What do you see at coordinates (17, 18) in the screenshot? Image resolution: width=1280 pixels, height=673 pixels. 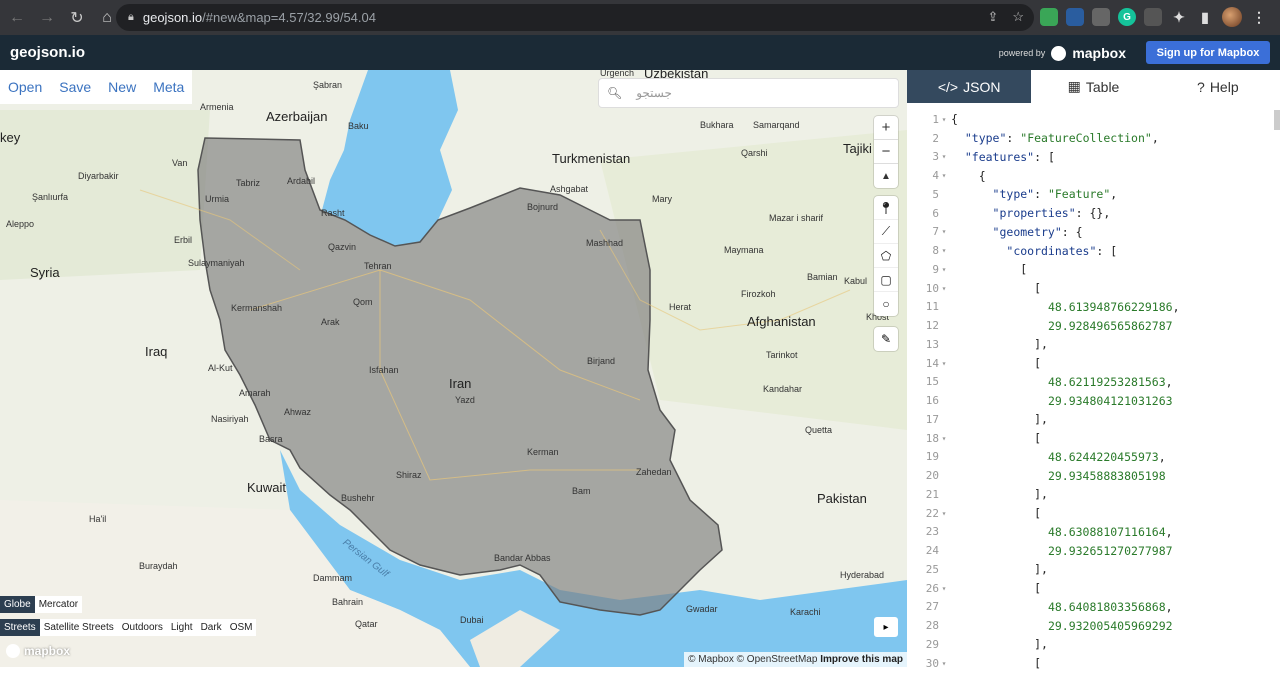 I see `back-icon: ←` at bounding box center [17, 18].